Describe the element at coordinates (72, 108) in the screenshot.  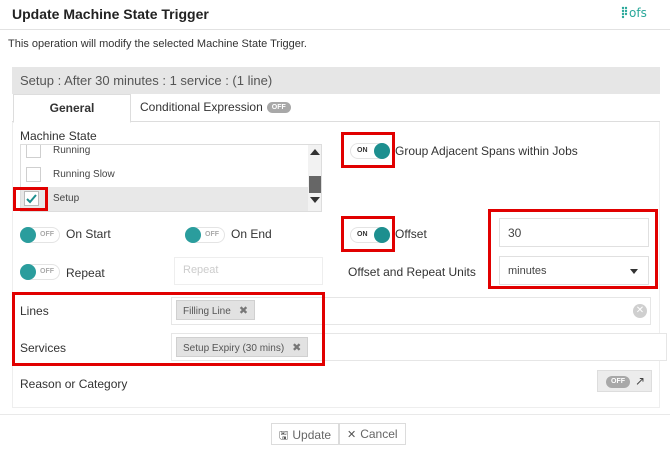
I see `tab-general: General` at that location.